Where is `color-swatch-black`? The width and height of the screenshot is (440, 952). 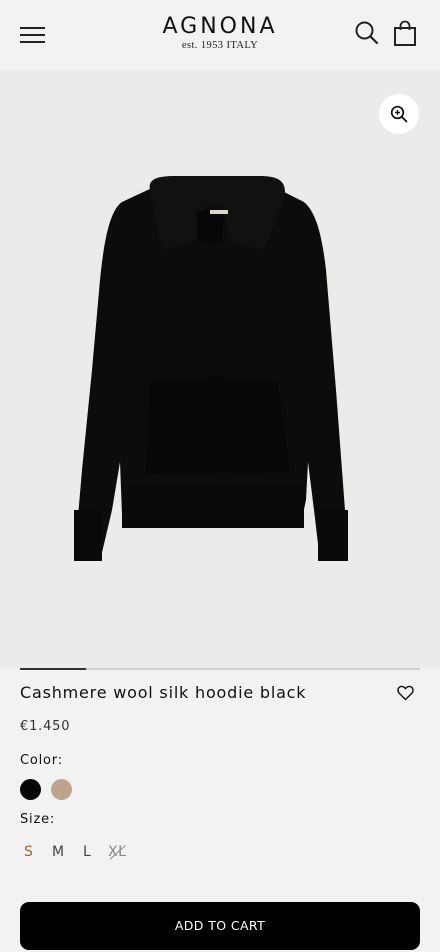
color-swatch-black is located at coordinates (30, 789).